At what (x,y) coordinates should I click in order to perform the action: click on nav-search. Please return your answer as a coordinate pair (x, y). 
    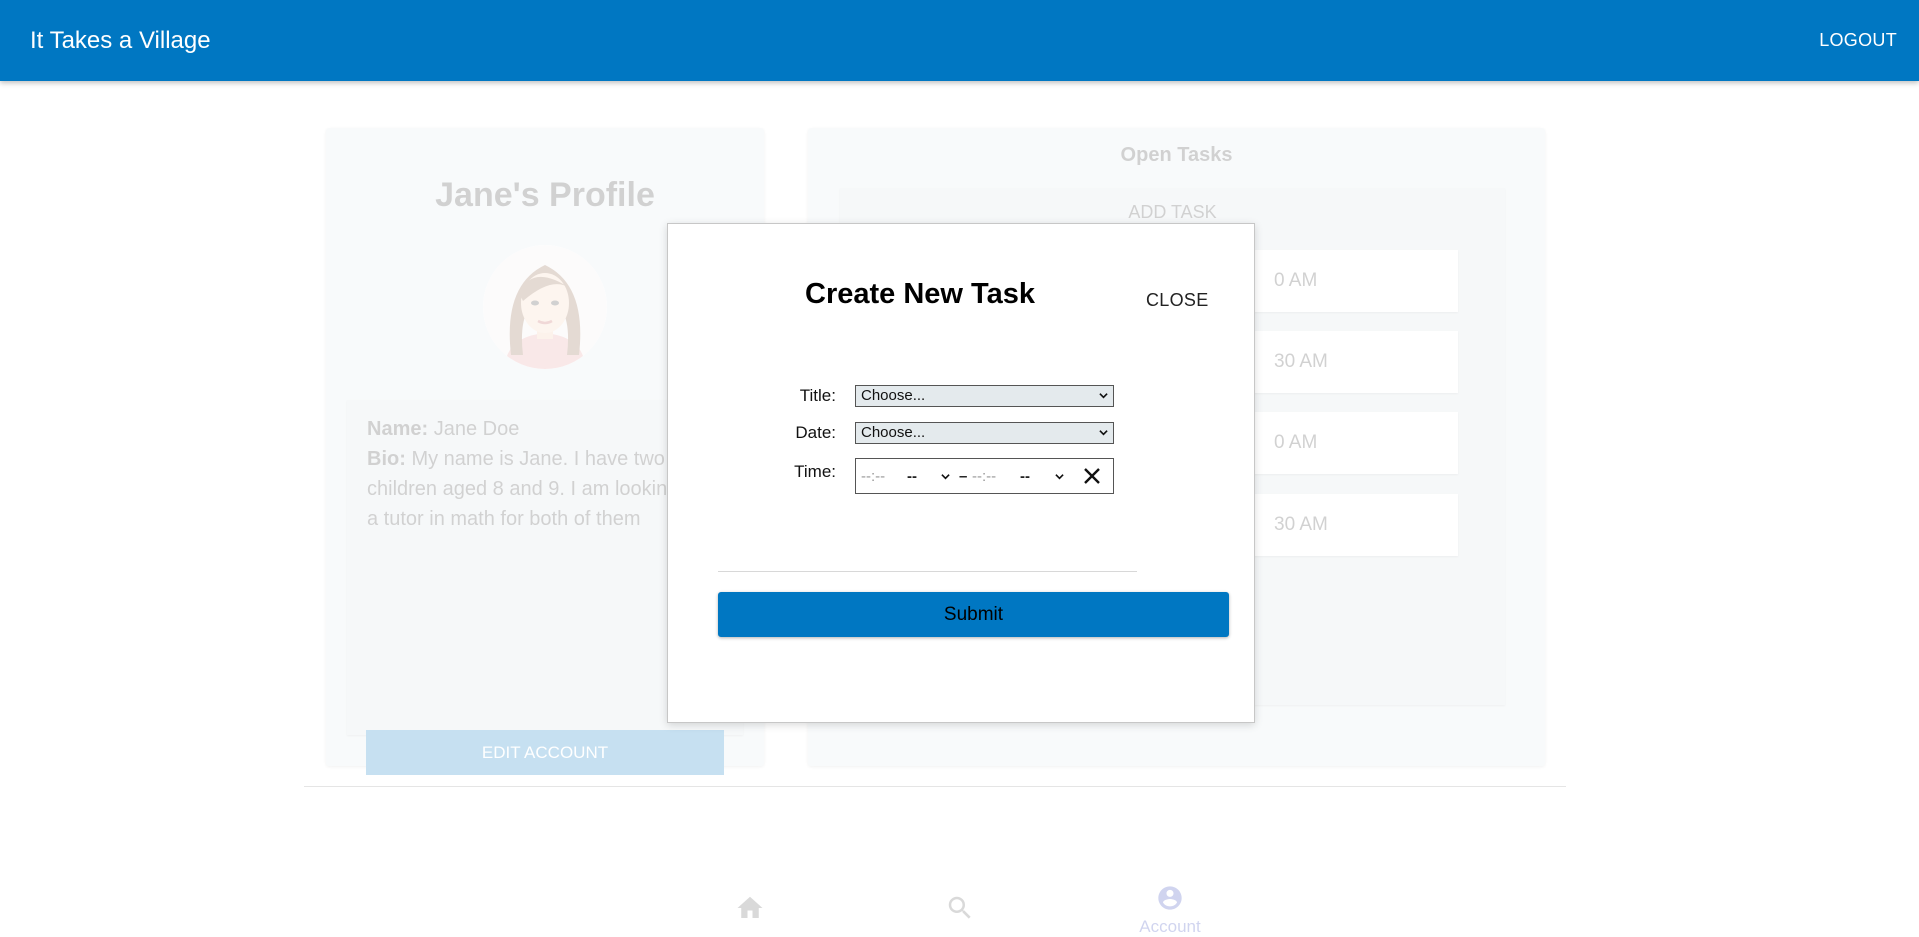
    Looking at the image, I should click on (960, 907).